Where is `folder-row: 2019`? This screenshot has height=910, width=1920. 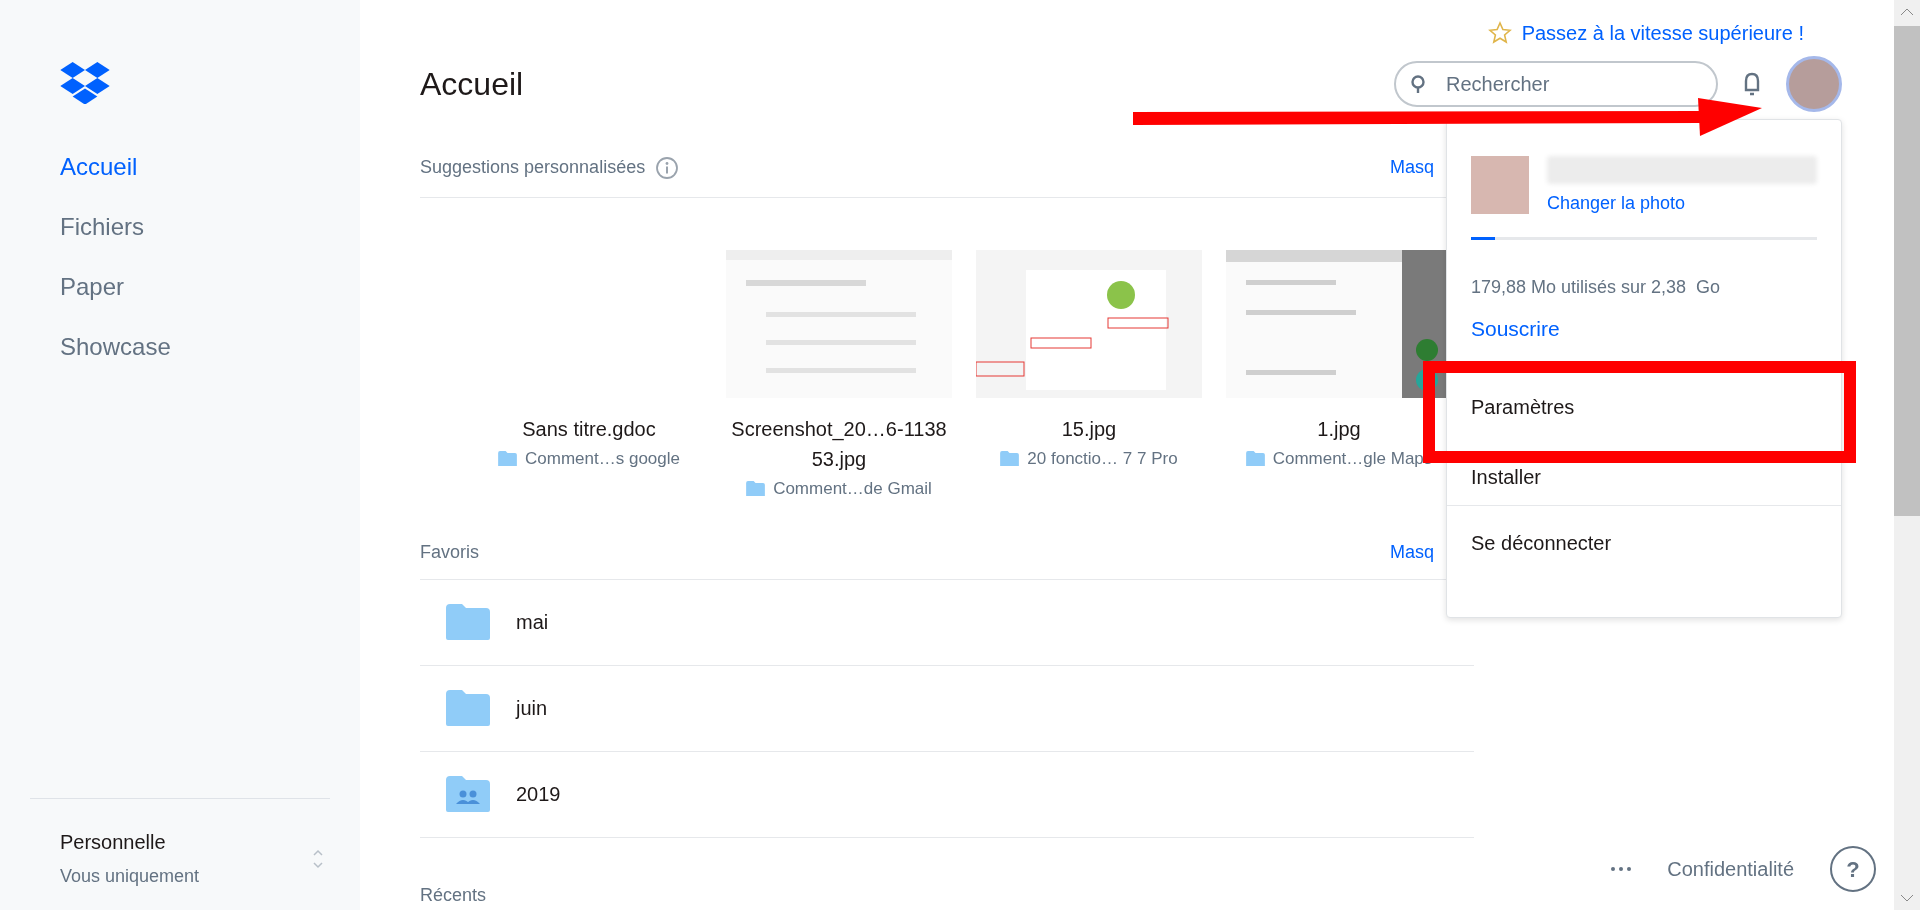
folder-row: 2019 is located at coordinates (947, 794).